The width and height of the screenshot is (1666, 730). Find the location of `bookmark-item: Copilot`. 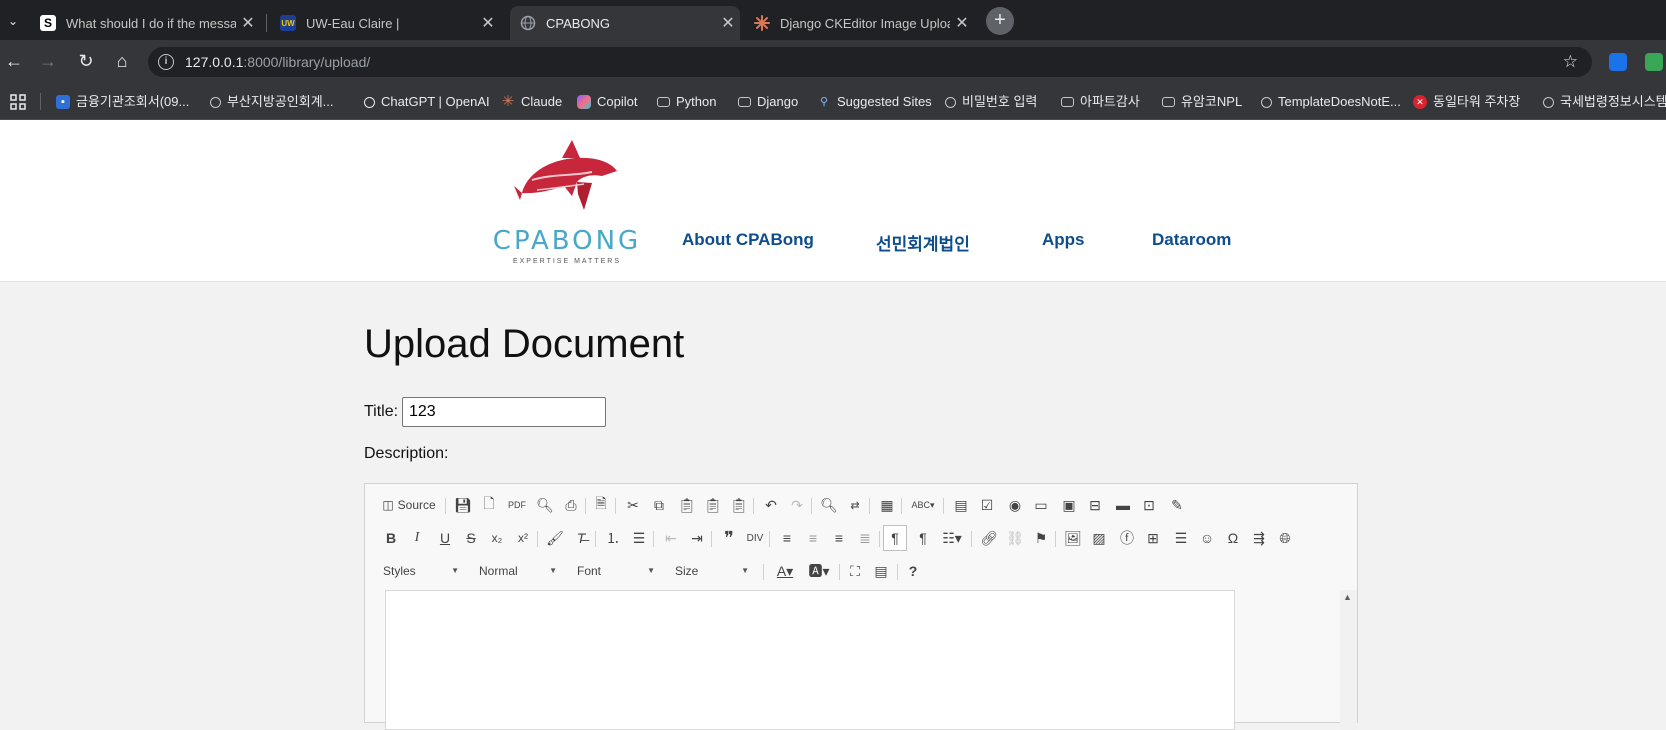

bookmark-item: Copilot is located at coordinates (607, 102).